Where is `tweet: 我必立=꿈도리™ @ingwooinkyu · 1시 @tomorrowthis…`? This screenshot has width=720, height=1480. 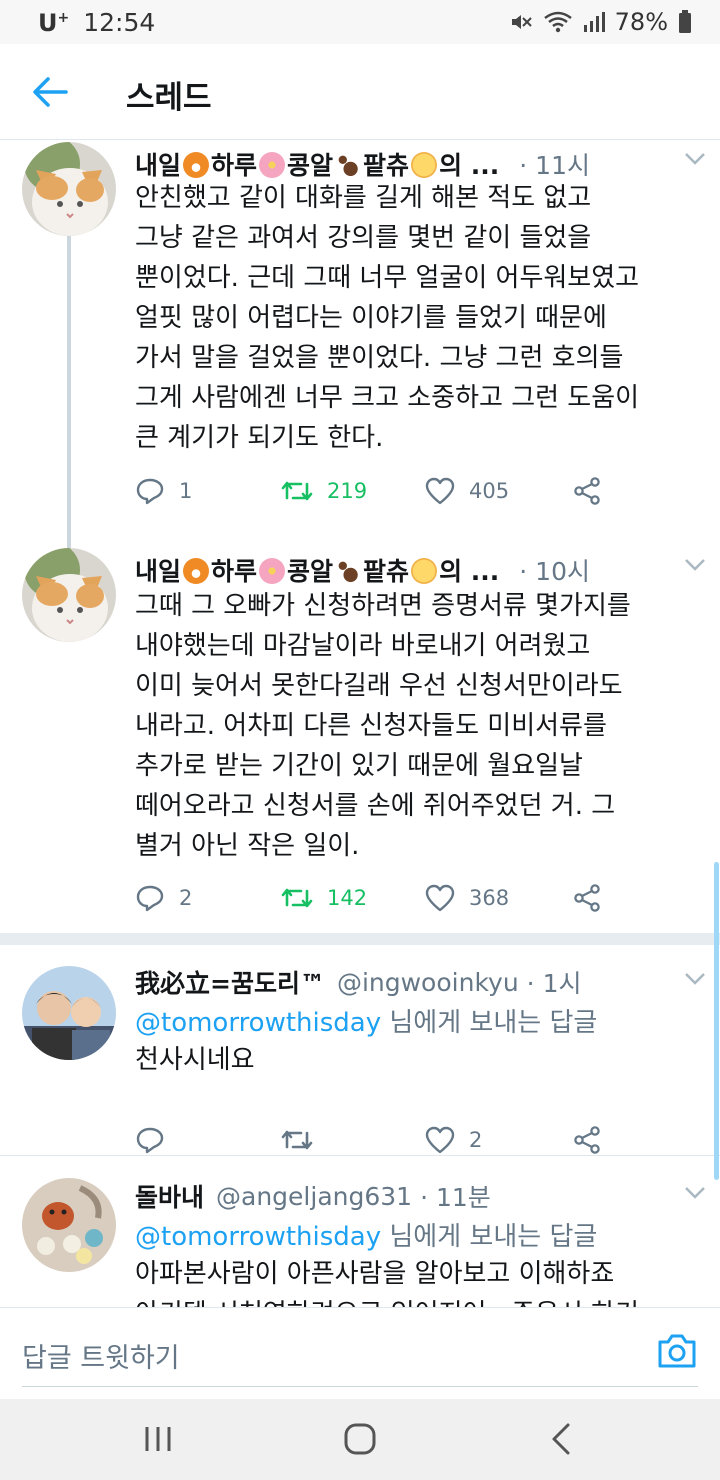
tweet: 我必立=꿈도리™ @ingwooinkyu · 1시 @tomorrowthis… is located at coordinates (360, 1057).